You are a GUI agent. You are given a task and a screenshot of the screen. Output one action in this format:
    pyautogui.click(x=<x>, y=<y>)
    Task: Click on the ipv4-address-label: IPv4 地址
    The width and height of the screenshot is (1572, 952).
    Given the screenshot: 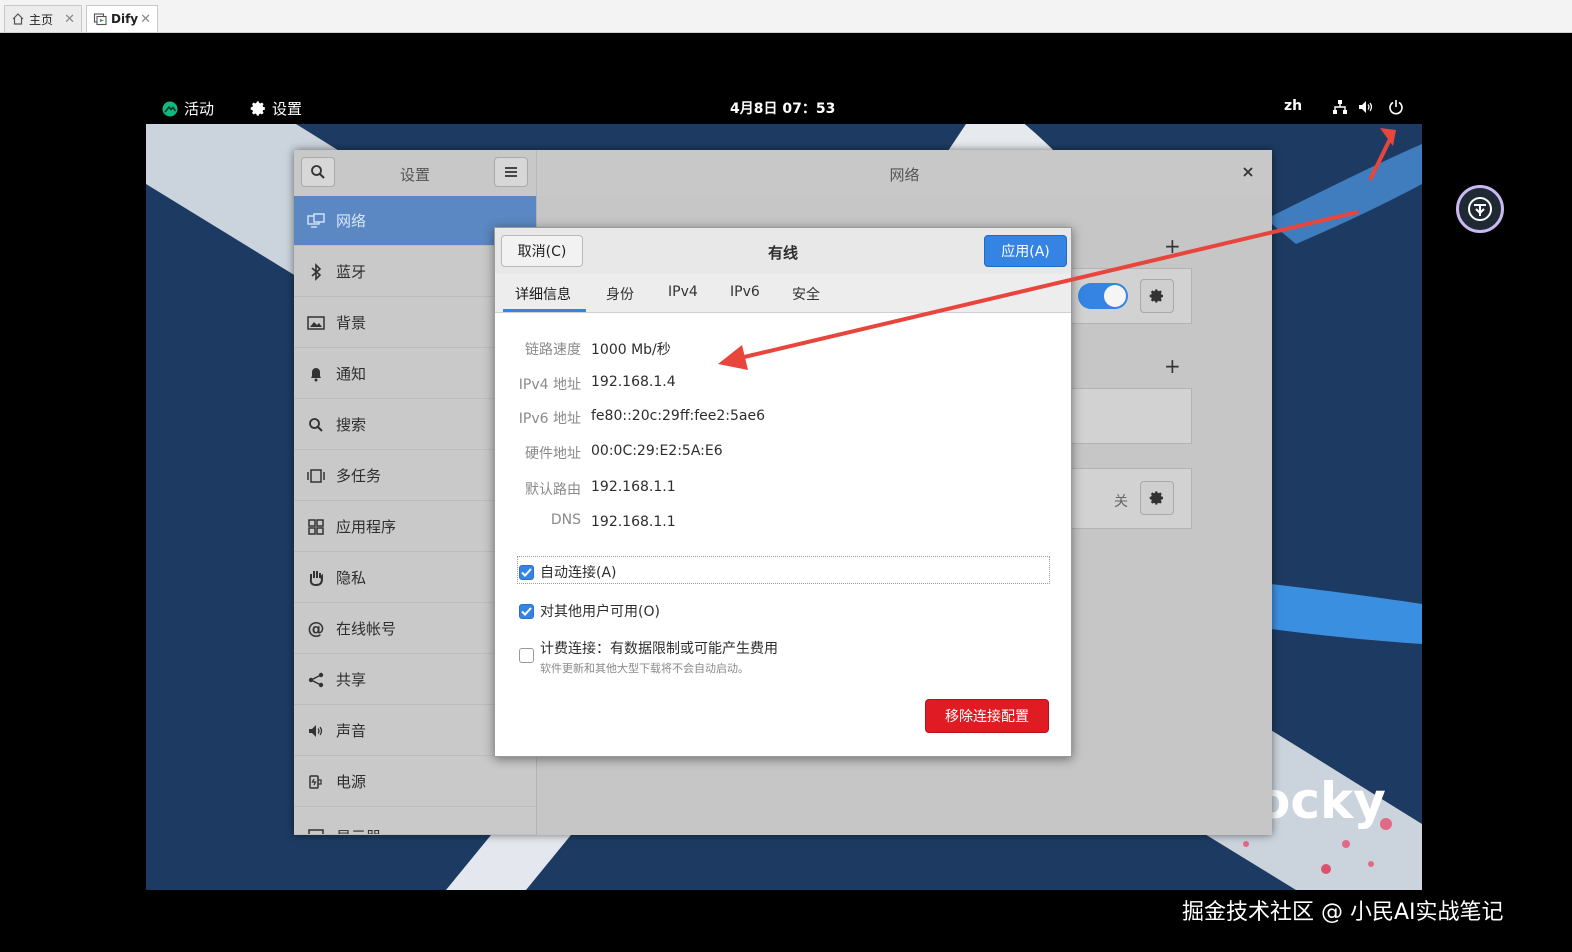 What is the action you would take?
    pyautogui.click(x=549, y=385)
    